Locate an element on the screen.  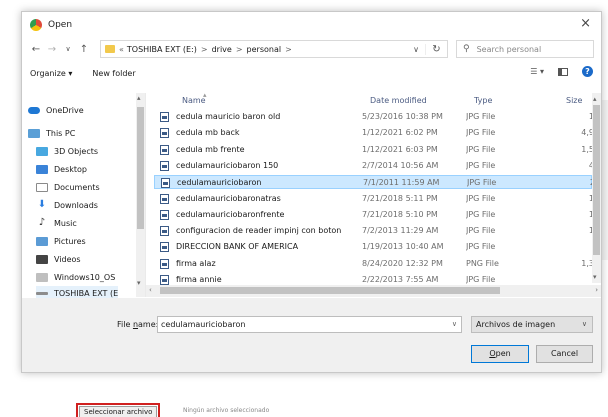
sidebar-item-videos: Videos is located at coordinates (58, 259).